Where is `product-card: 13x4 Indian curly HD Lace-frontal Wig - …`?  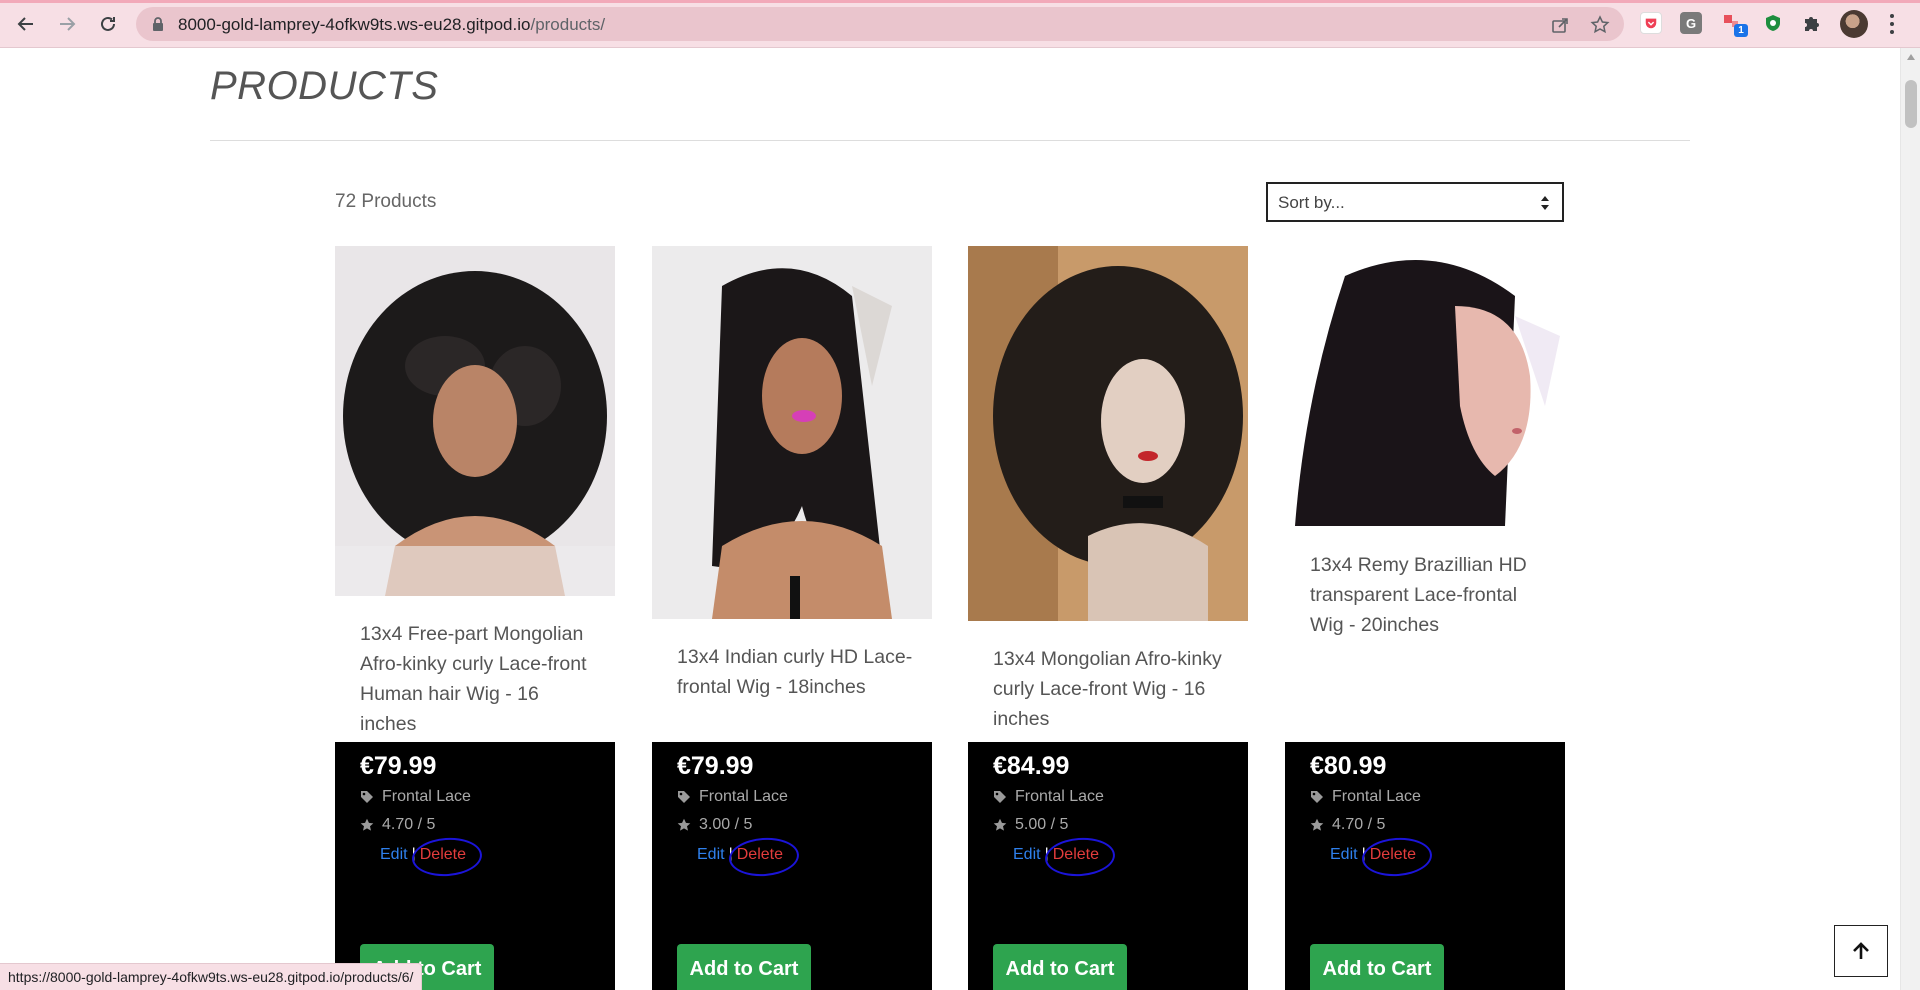
product-card: 13x4 Indian curly HD Lace-frontal Wig - … is located at coordinates (792, 618).